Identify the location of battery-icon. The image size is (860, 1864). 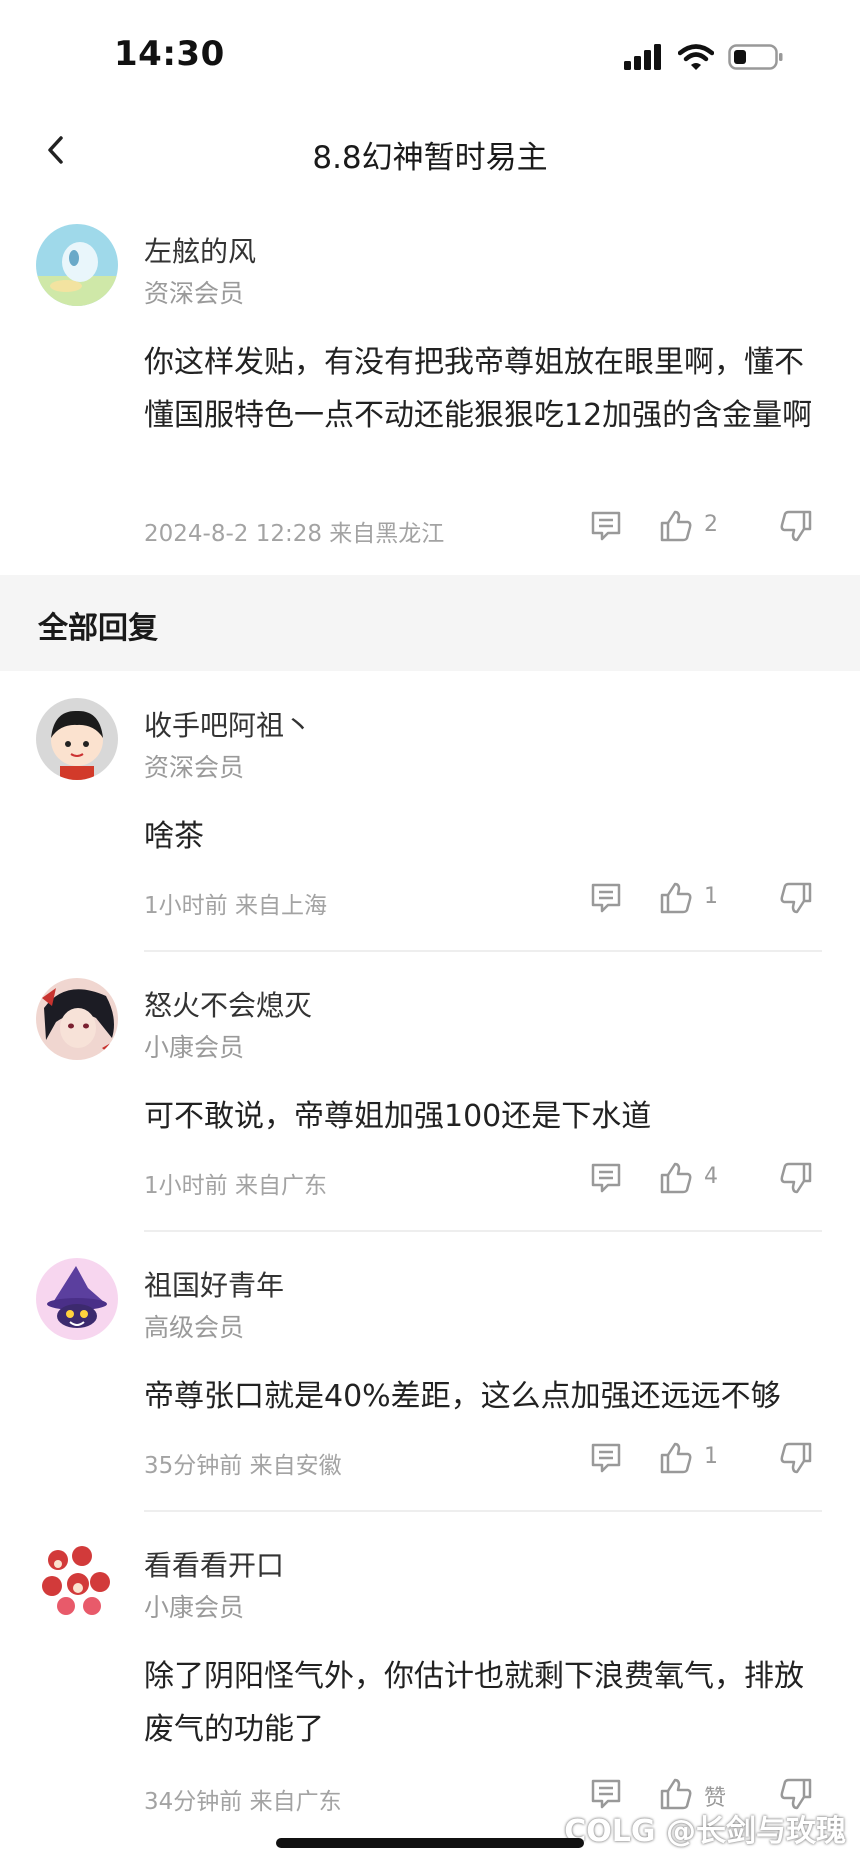
(755, 57).